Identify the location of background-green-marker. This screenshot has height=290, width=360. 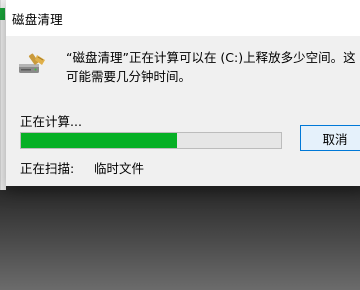
(2, 14).